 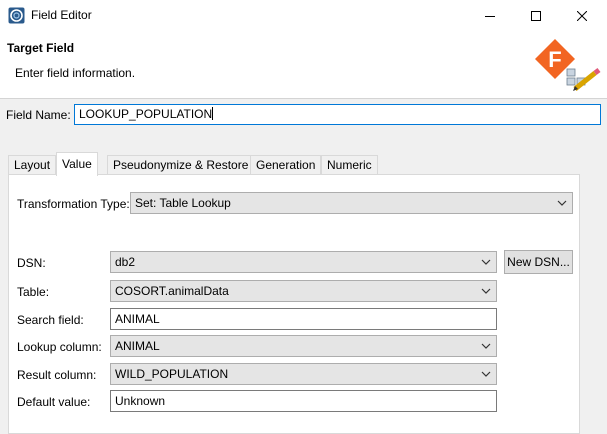 What do you see at coordinates (41, 48) in the screenshot?
I see `header-title: Target Field` at bounding box center [41, 48].